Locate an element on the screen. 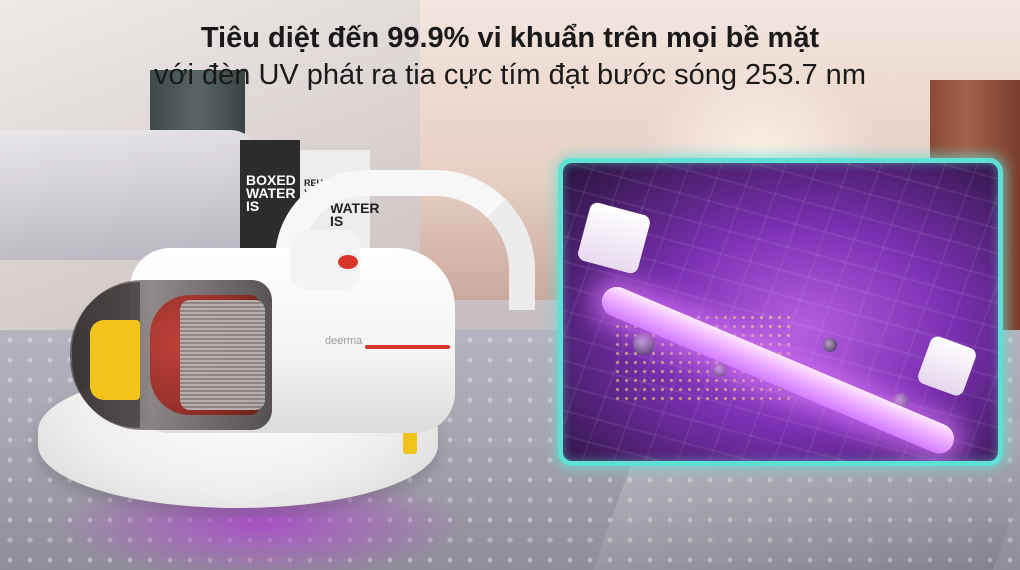  dust-cup-filter-mesh is located at coordinates (222, 355).